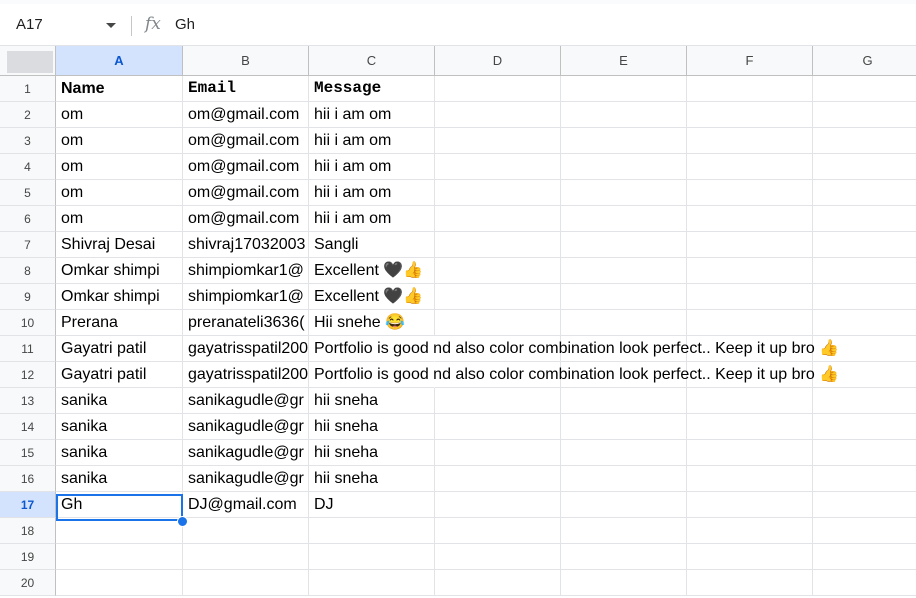 Image resolution: width=916 pixels, height=598 pixels. What do you see at coordinates (624, 583) in the screenshot?
I see `cell-e20` at bounding box center [624, 583].